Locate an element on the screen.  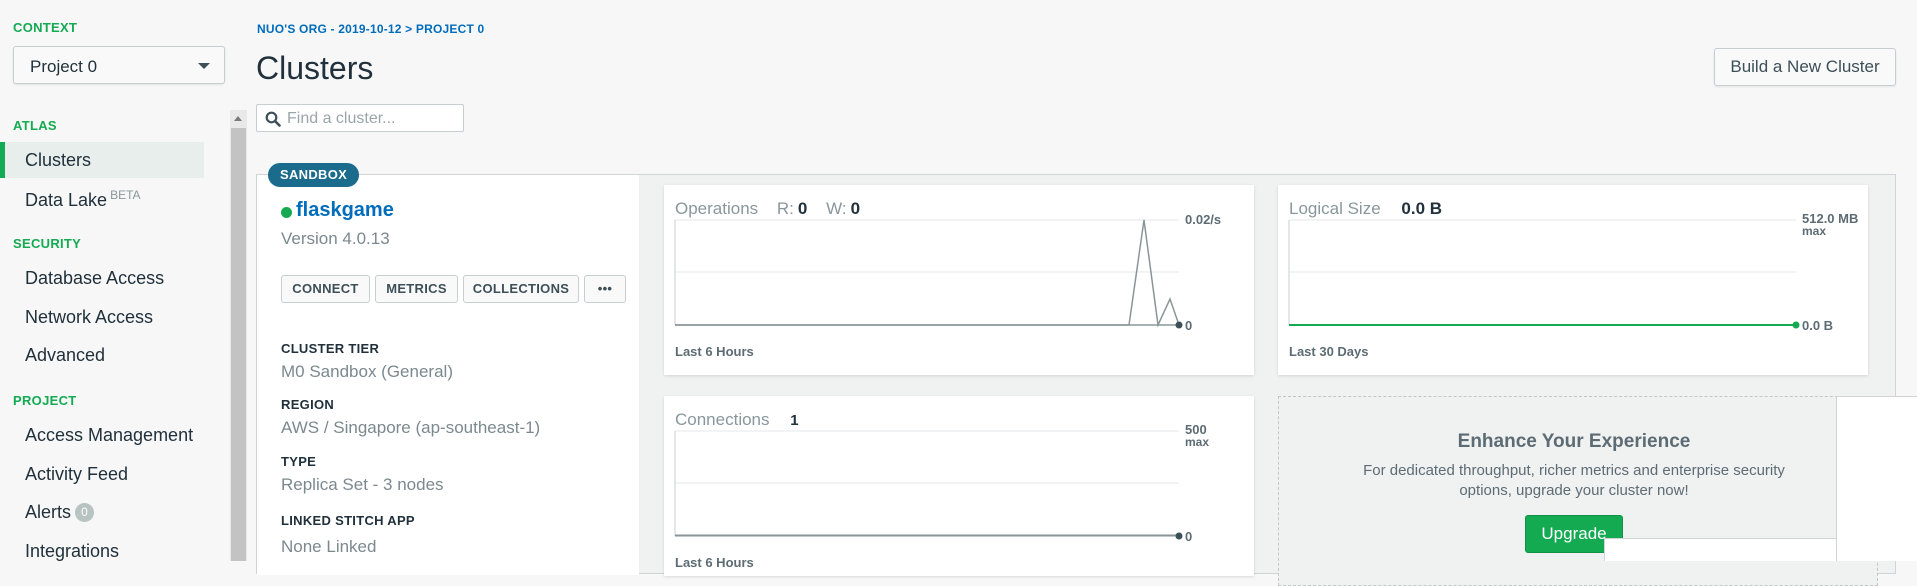
reads-label: R: is located at coordinates (785, 208).